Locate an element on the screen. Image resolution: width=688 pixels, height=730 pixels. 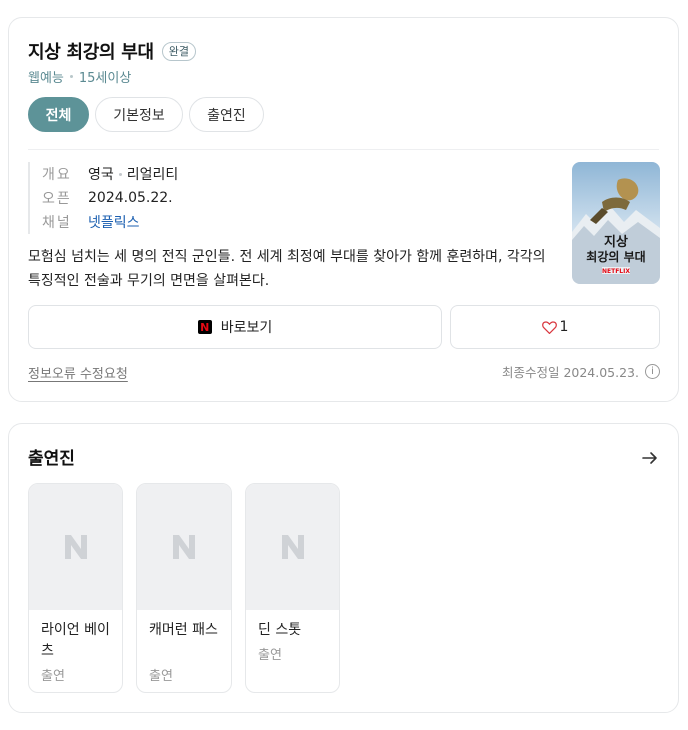
report-error-link: 정보오류 수정요청 is located at coordinates (78, 372).